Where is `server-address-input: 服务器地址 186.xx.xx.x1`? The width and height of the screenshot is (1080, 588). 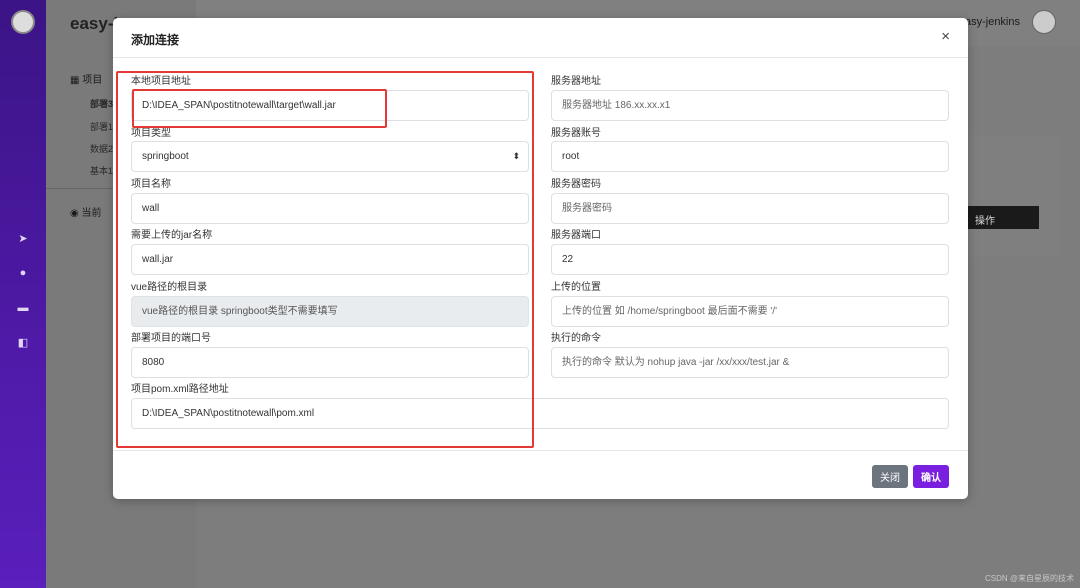
server-address-input: 服务器地址 186.xx.xx.x1 is located at coordinates (750, 105).